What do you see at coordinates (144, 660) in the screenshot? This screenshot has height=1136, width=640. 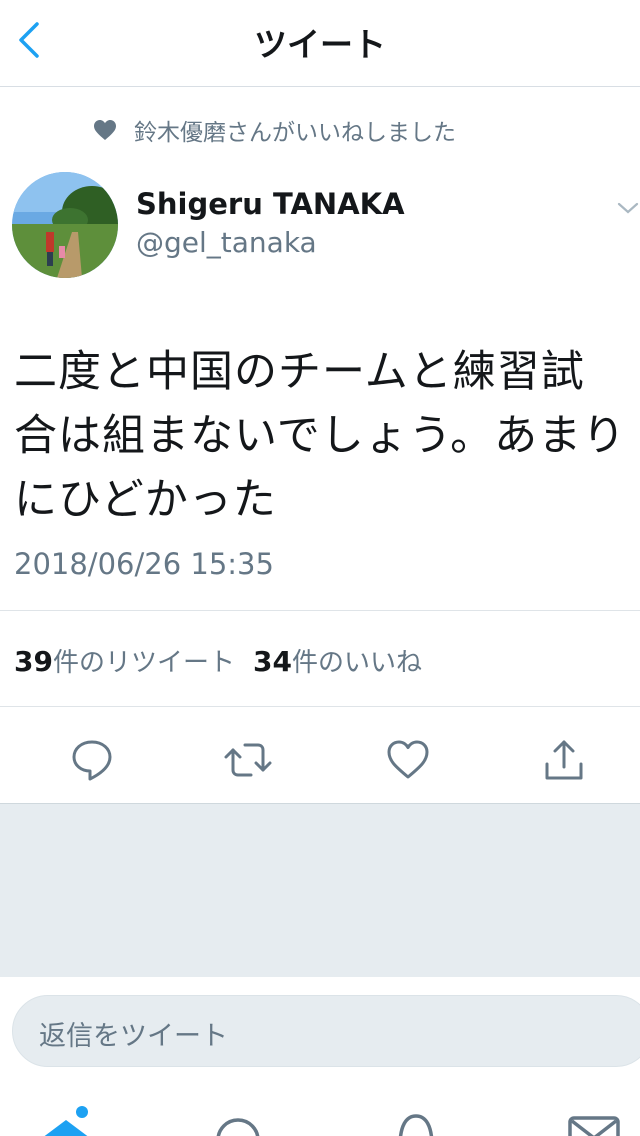 I see `retweet-label: 件のリツイート` at bounding box center [144, 660].